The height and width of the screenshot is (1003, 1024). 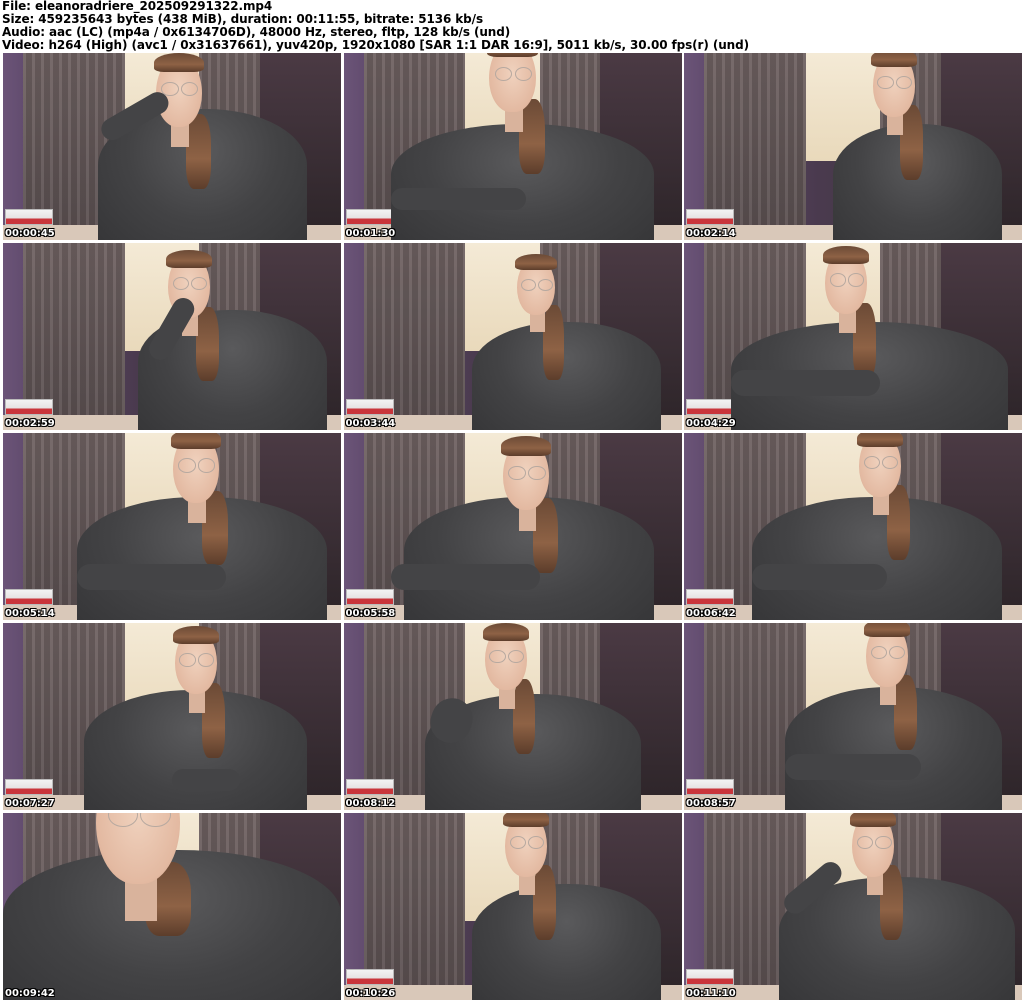 I want to click on video-thumbnail: 00:11:10, so click(x=853, y=906).